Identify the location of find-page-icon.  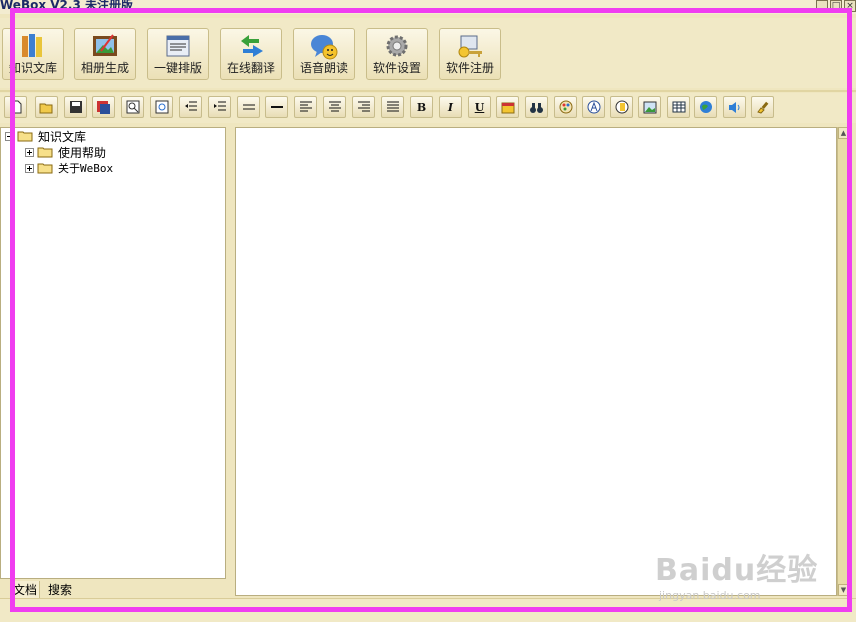
(161, 107).